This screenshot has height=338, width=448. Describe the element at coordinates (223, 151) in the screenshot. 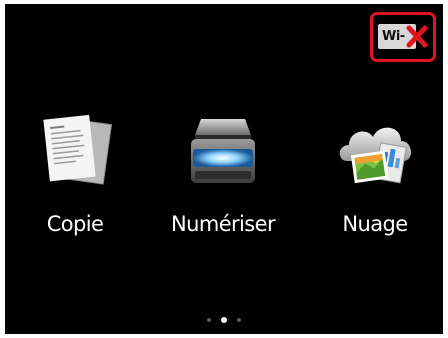

I see `scanner-icon` at that location.